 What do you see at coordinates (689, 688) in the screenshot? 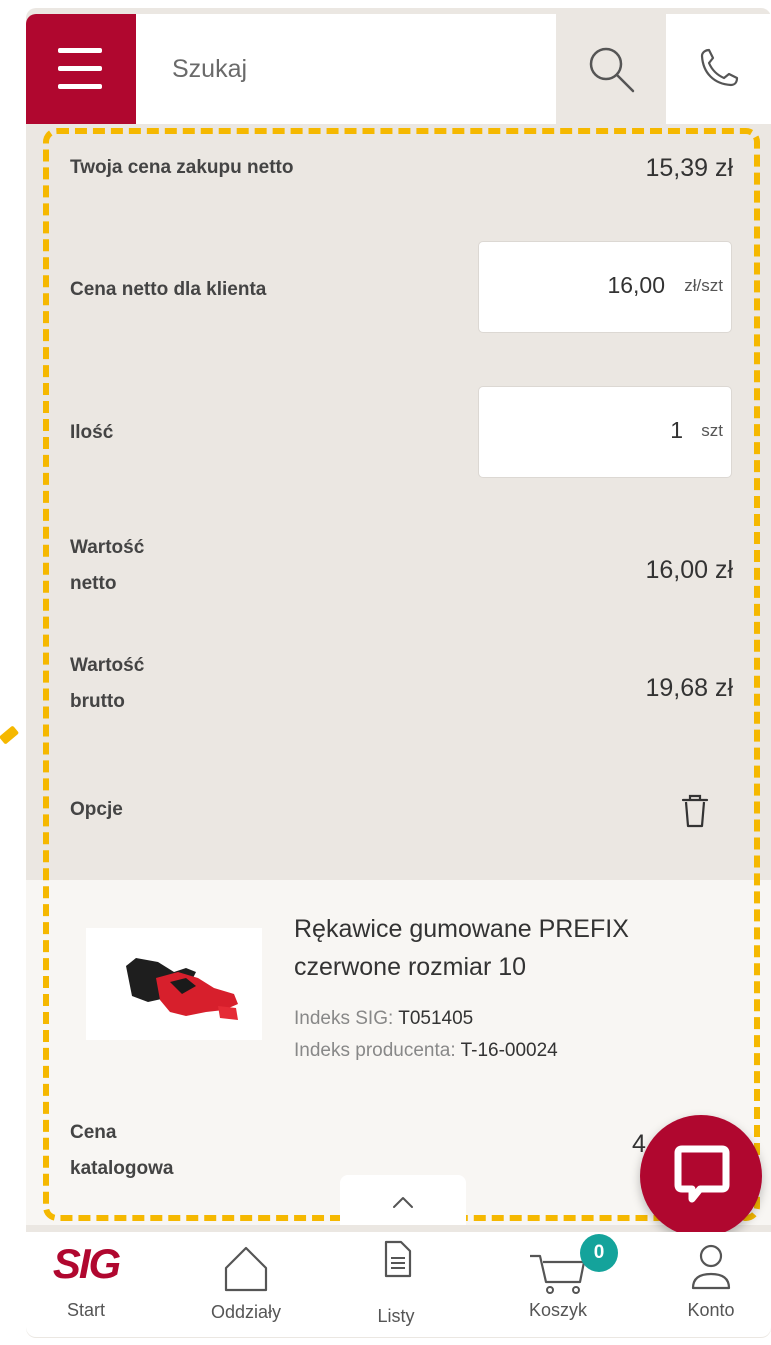
I see `gross-value: 19,68 zł` at bounding box center [689, 688].